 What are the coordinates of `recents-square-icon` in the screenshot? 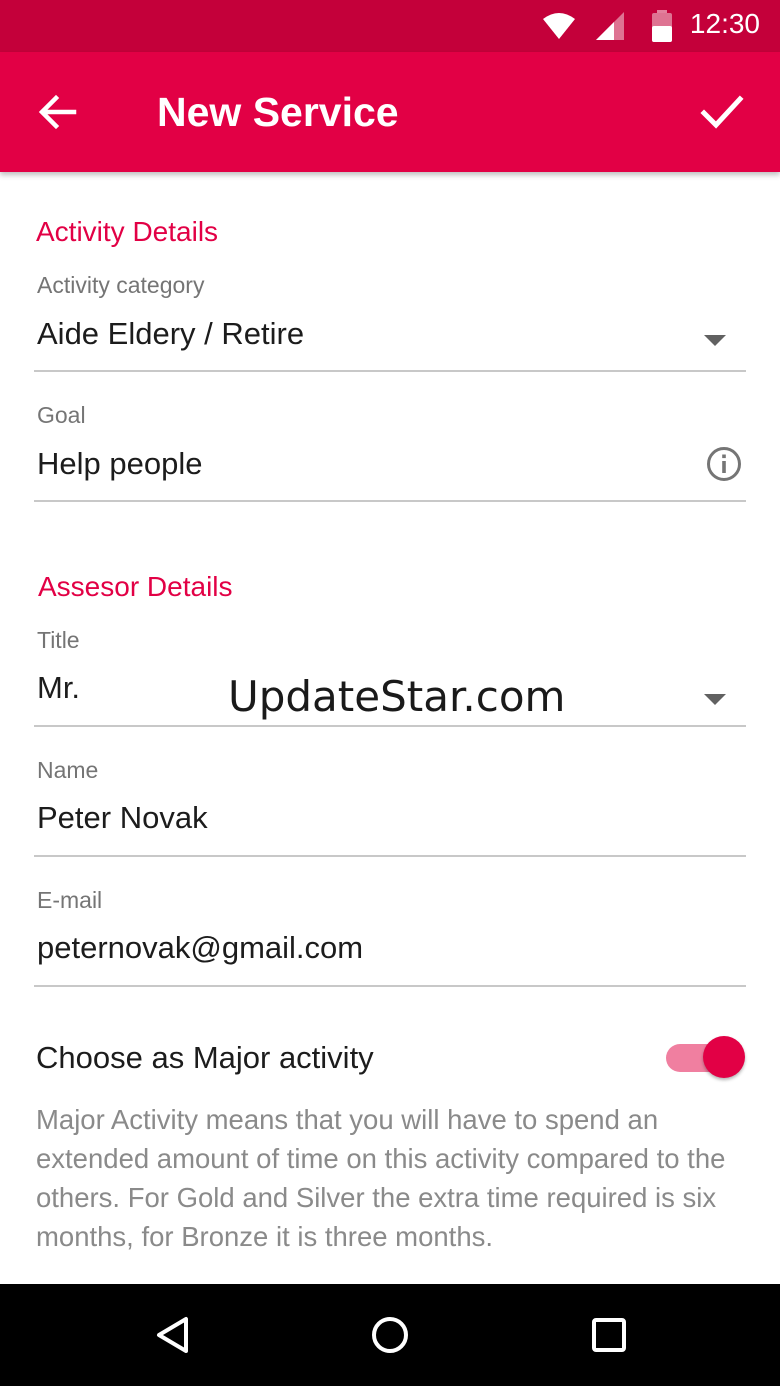 It's located at (609, 1335).